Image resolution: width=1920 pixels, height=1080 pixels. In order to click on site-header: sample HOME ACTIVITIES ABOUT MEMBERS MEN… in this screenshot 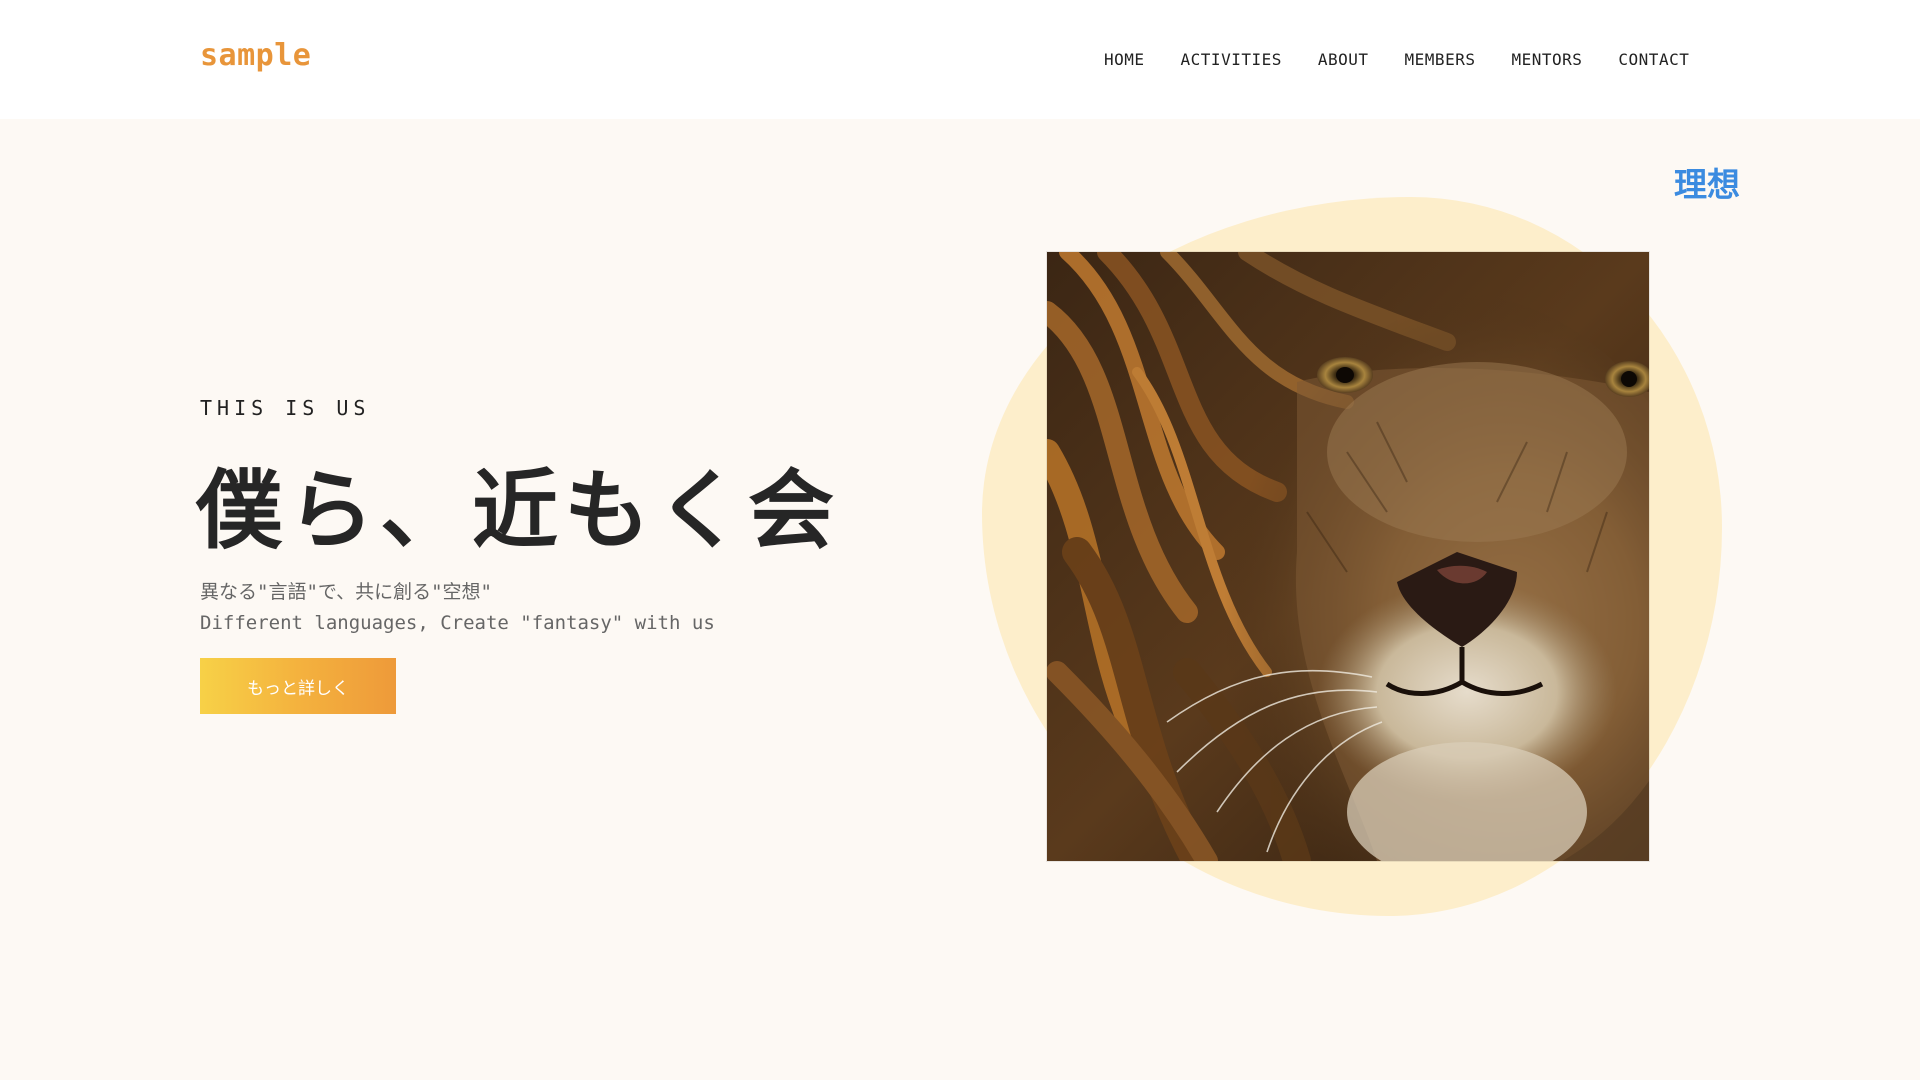, I will do `click(960, 59)`.